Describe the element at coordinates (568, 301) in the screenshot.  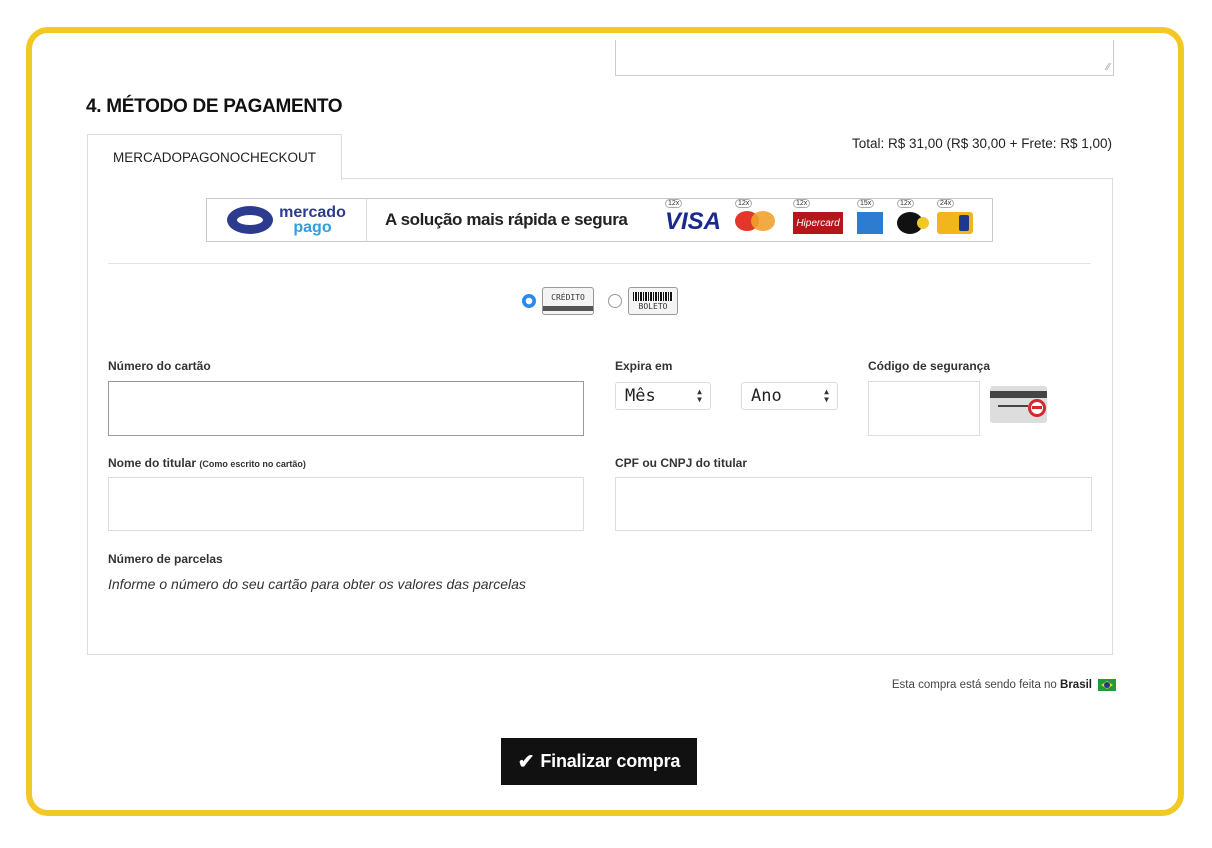
I see `credit-card-icon: CRÉDITO` at that location.